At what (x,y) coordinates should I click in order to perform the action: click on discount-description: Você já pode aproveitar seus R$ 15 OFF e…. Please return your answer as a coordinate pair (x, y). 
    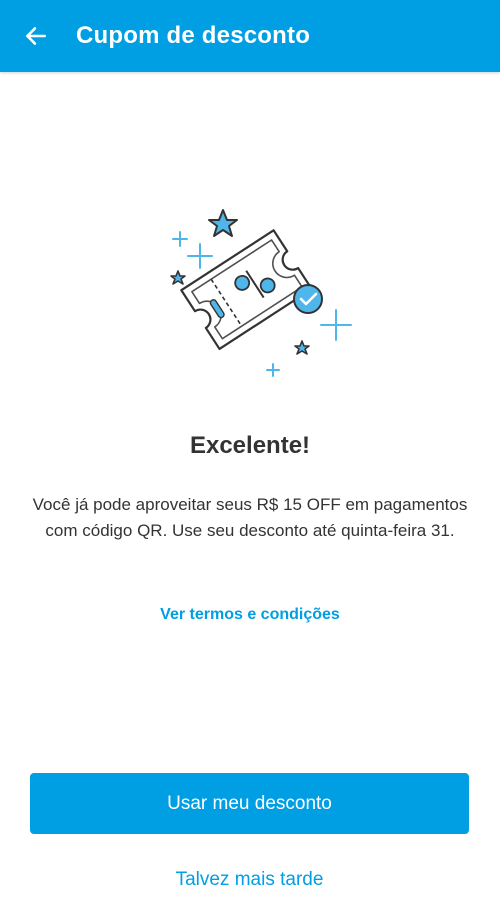
    Looking at the image, I should click on (250, 517).